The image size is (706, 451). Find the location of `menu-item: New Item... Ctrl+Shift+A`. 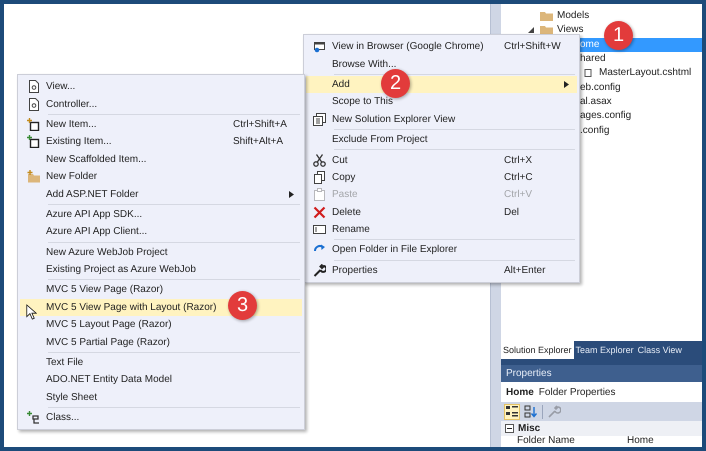

menu-item: New Item... Ctrl+Shift+A is located at coordinates (161, 125).